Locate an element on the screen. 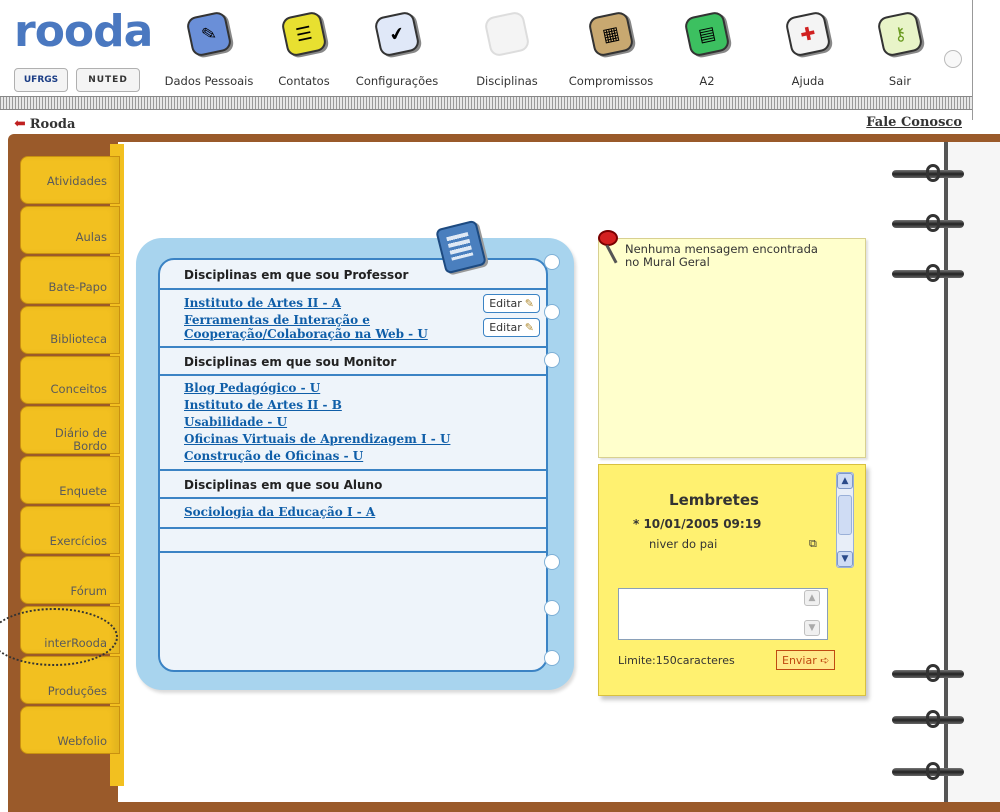  discipline-link: Instituto de Artes II - B is located at coordinates (263, 405).